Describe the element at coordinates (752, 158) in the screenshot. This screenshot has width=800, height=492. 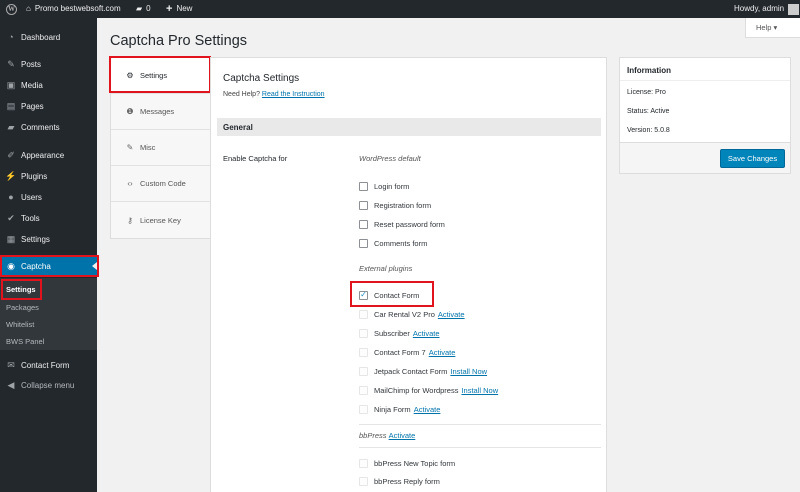
I see `save-changes-button: Save Changes` at that location.